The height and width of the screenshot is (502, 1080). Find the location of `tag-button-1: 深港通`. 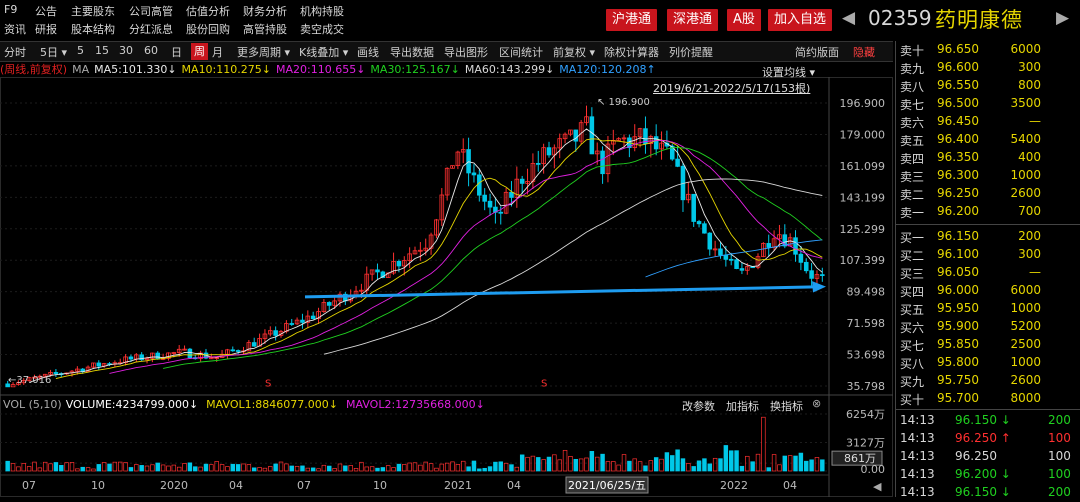

tag-button-1: 深港通 is located at coordinates (693, 20).